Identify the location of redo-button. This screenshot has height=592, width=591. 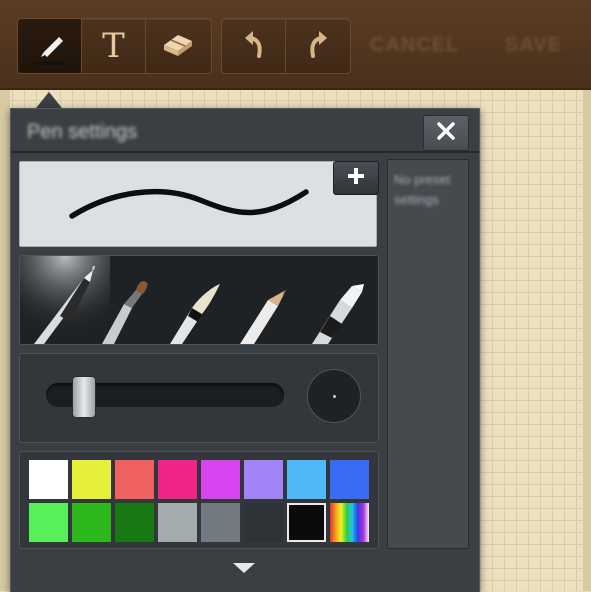
(317, 46).